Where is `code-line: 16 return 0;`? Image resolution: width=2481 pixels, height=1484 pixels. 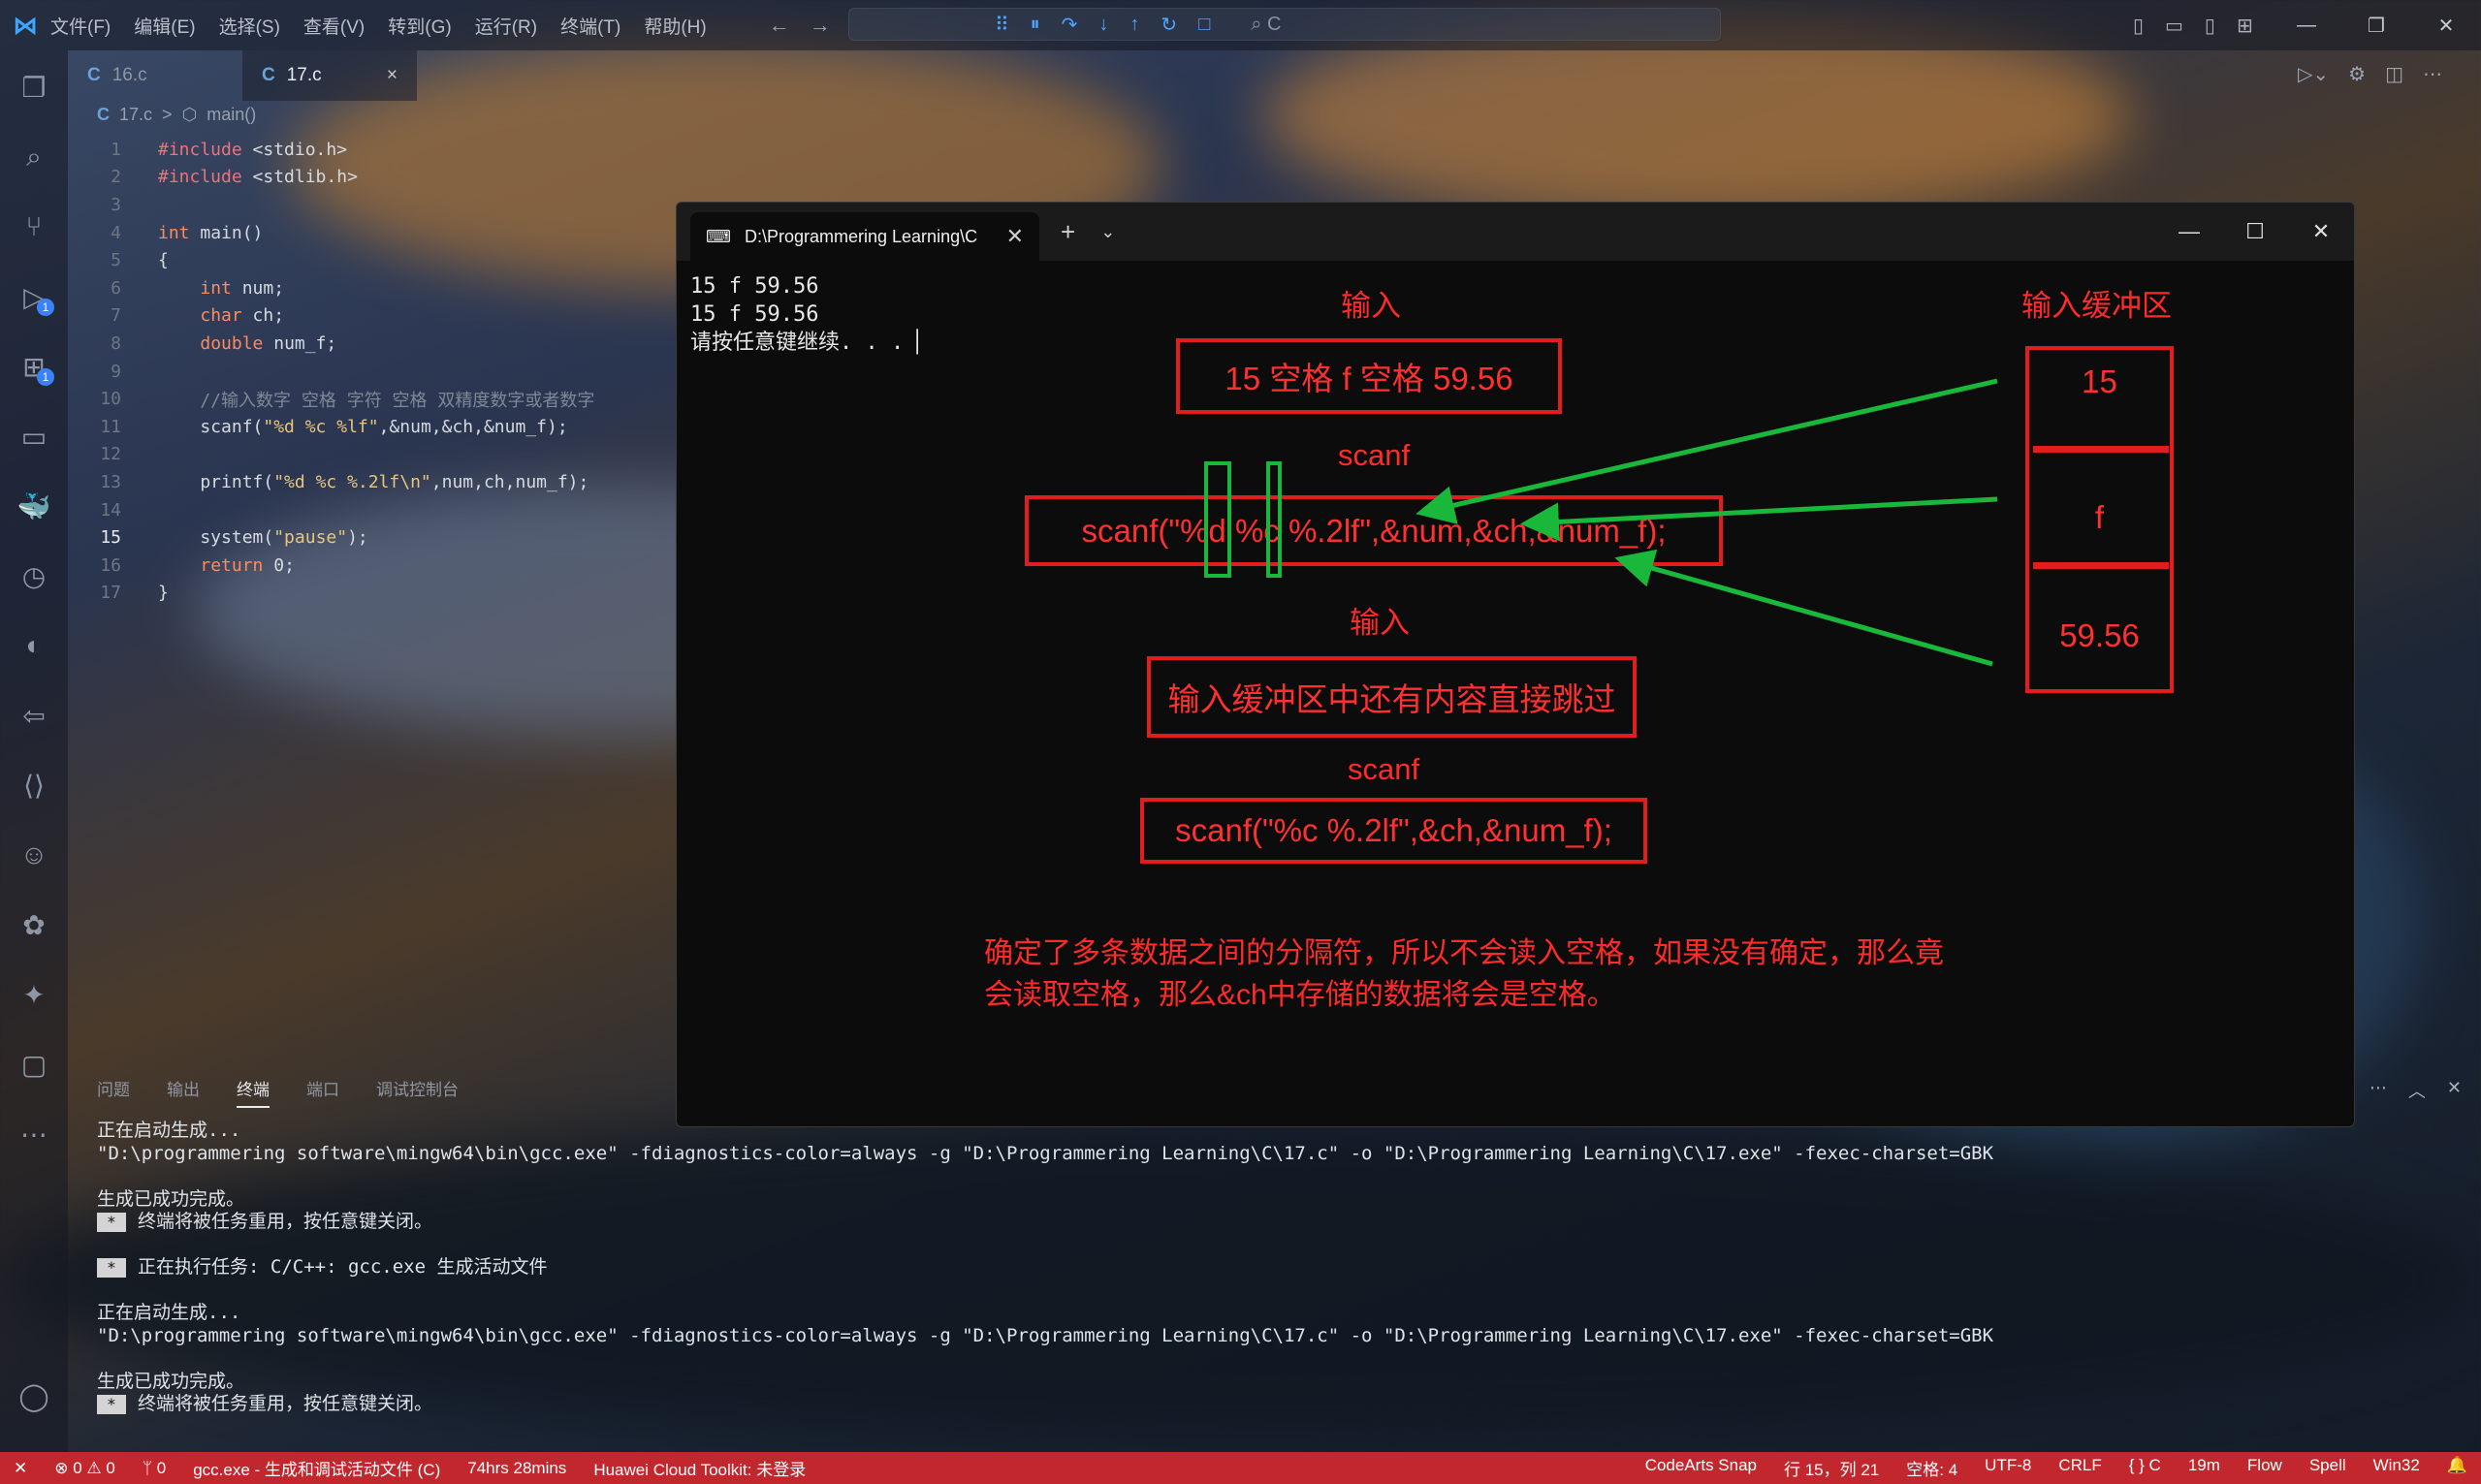
code-line: 16 return 0; is located at coordinates (378, 566).